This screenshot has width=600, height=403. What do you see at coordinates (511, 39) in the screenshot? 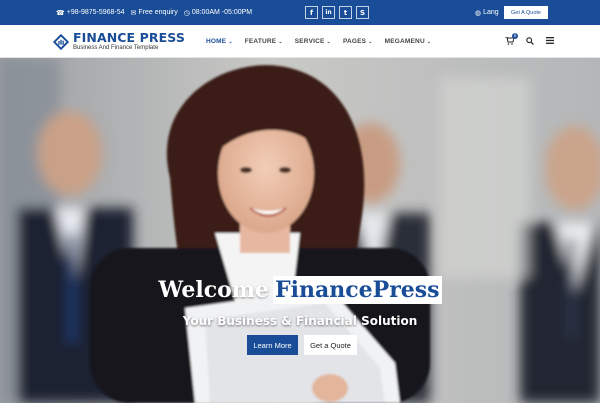
I see `cart-icon: 0` at bounding box center [511, 39].